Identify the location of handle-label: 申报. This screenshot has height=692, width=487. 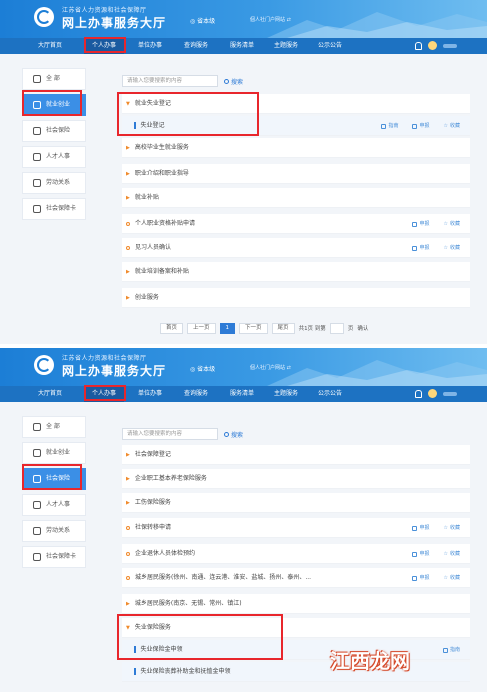
(424, 528).